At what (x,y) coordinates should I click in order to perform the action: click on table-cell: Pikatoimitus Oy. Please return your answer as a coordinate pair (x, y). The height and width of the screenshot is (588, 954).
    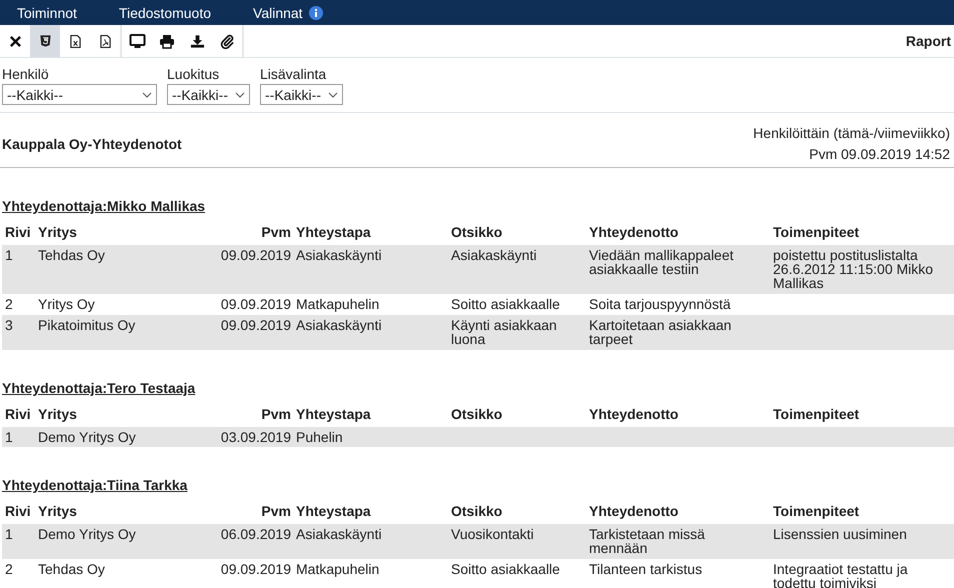
    Looking at the image, I should click on (87, 325).